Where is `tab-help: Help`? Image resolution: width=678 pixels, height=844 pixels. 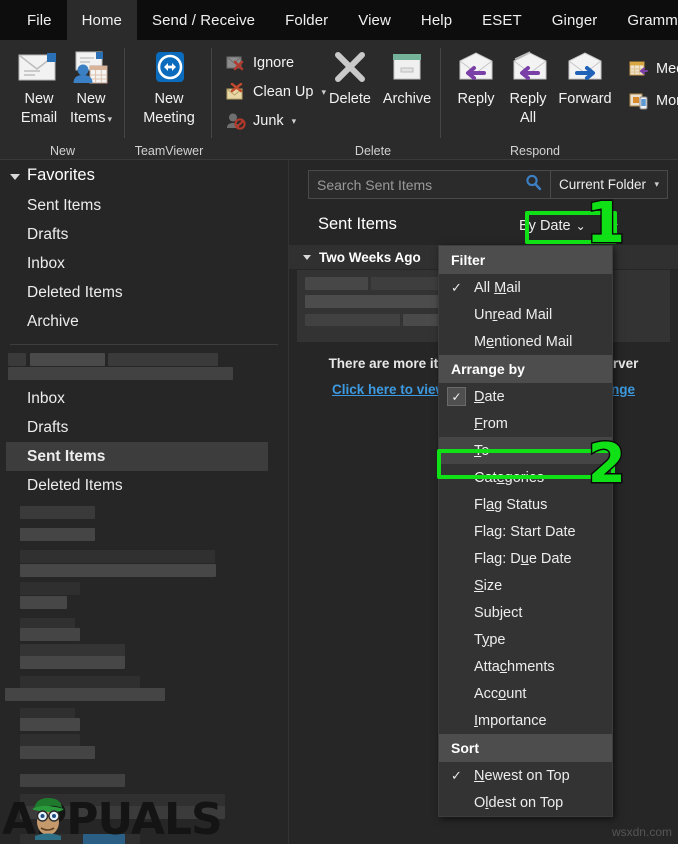 tab-help: Help is located at coordinates (436, 20).